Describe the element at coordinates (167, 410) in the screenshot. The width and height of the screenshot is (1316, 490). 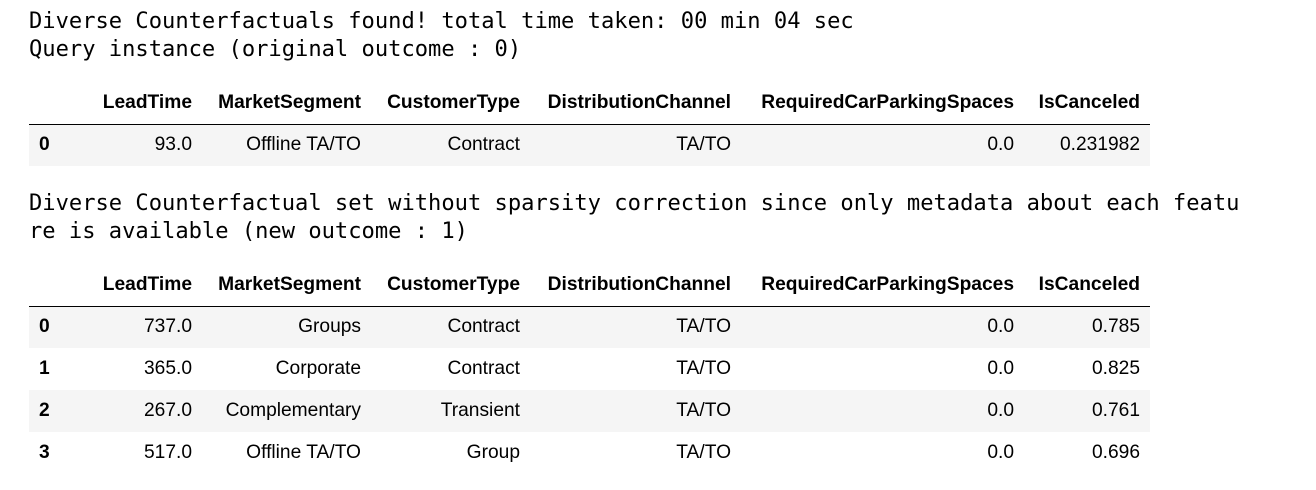
I see `cell-leadtime: 267.0` at that location.